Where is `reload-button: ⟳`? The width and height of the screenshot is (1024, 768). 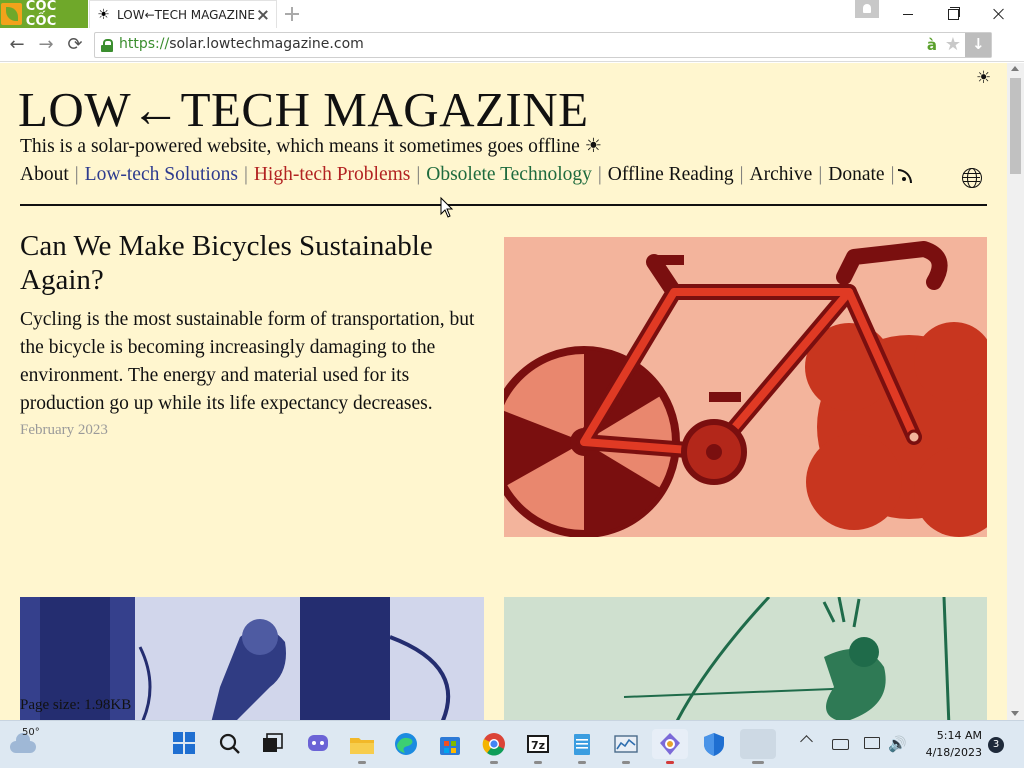
reload-button: ⟳ is located at coordinates (75, 45).